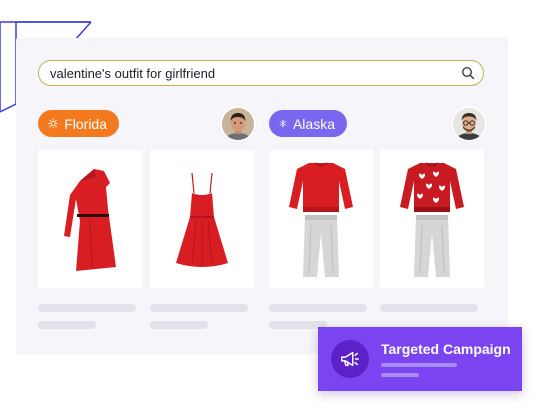 This screenshot has width=544, height=420. I want to click on dress-one-shoulder-icon, so click(90, 220).